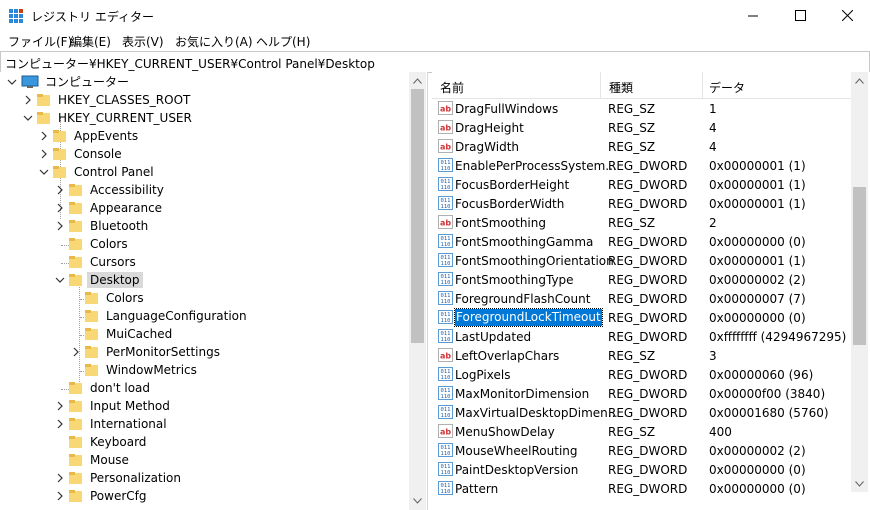 The width and height of the screenshot is (870, 510). What do you see at coordinates (143, 41) in the screenshot?
I see `menu-view: 表示(V)` at bounding box center [143, 41].